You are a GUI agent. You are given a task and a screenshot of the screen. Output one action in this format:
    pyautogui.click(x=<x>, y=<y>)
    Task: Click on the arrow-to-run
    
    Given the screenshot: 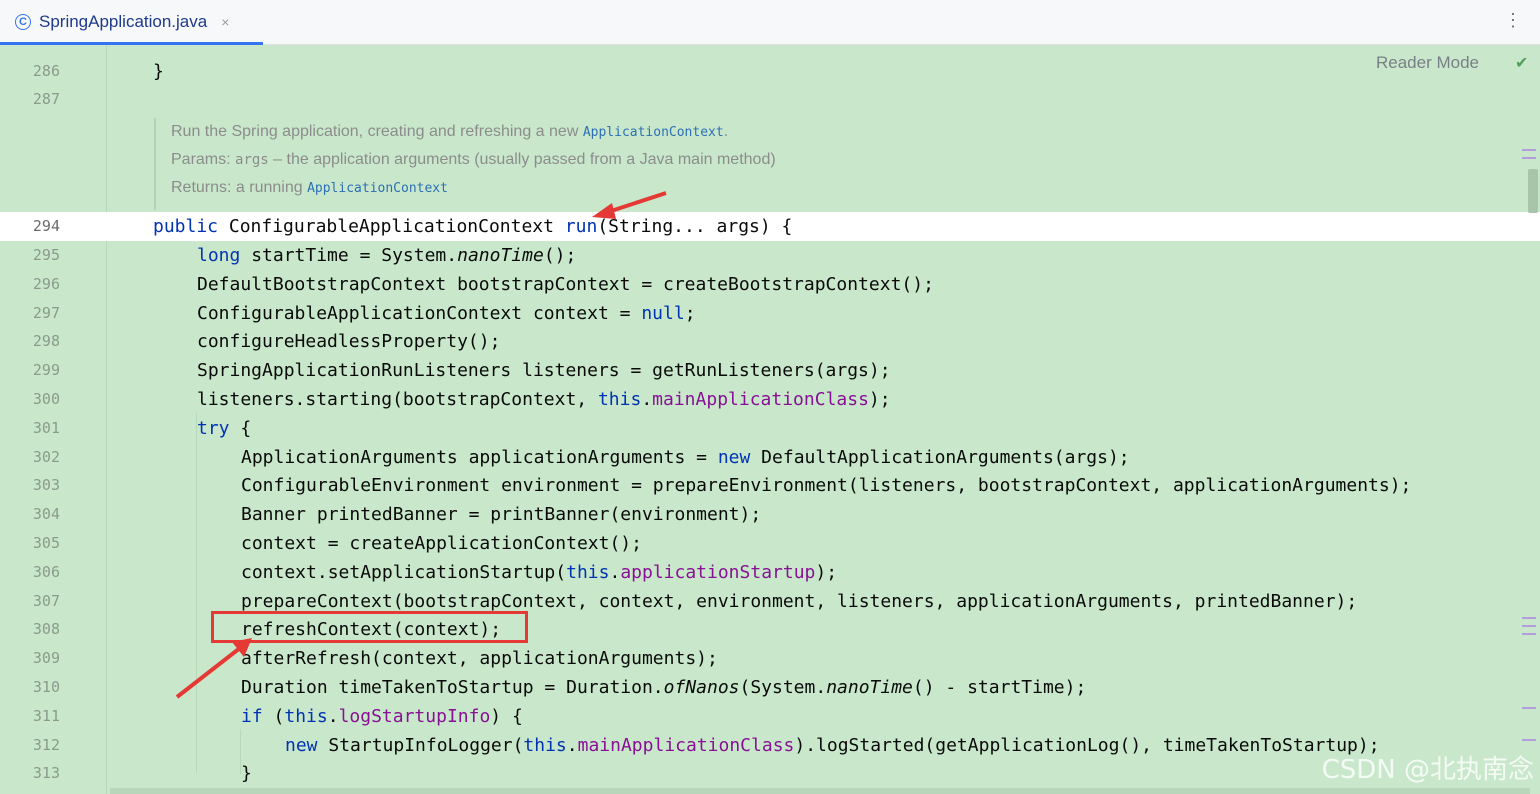 What is the action you would take?
    pyautogui.click(x=637, y=202)
    